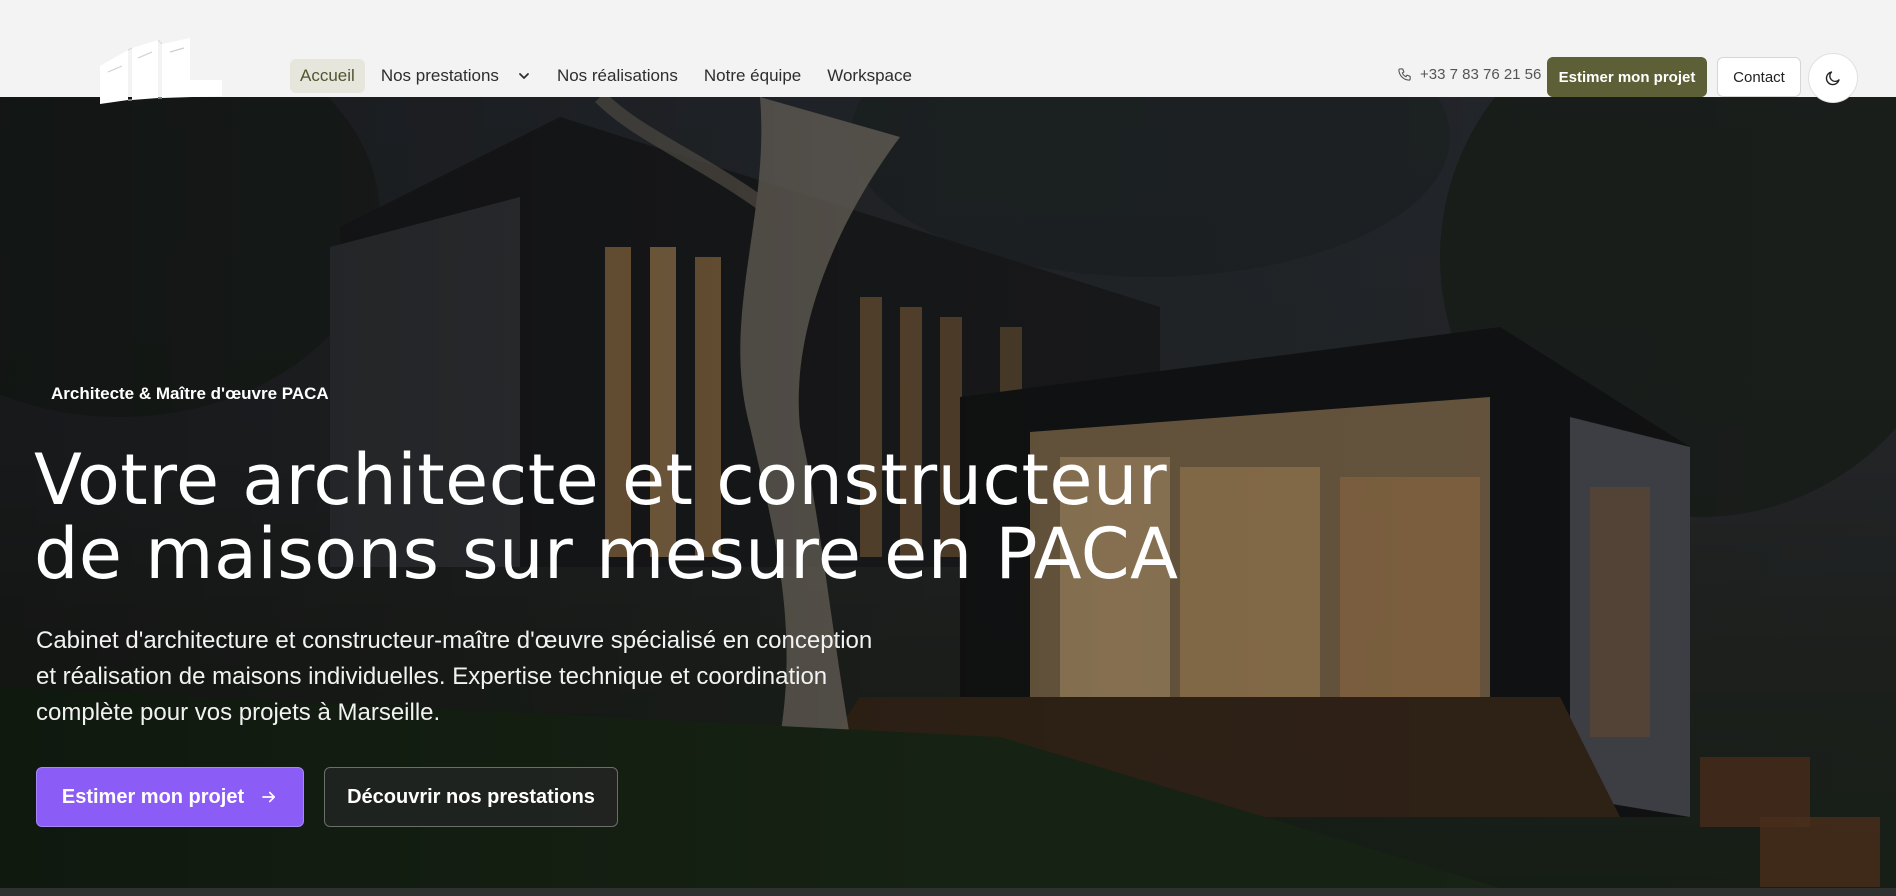 Image resolution: width=1896 pixels, height=896 pixels. I want to click on nav-item-workspace: Workspace, so click(869, 76).